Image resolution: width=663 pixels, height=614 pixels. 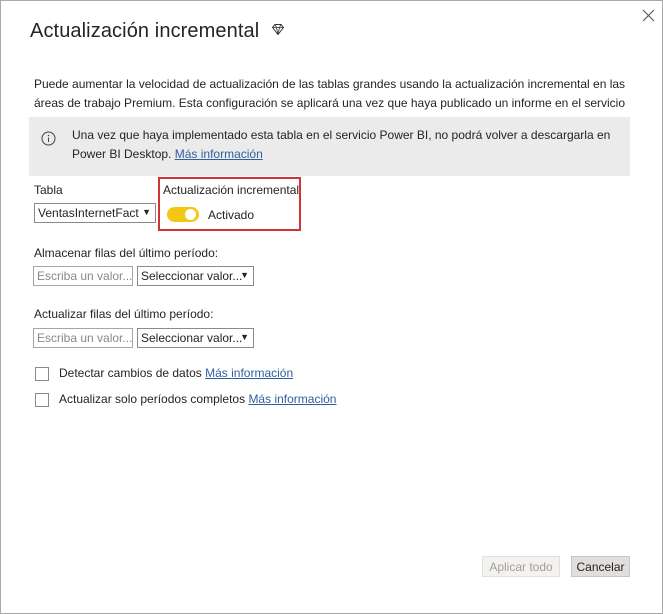 What do you see at coordinates (249, 373) in the screenshot?
I see `detect-changes-learn-more-link: Más información` at bounding box center [249, 373].